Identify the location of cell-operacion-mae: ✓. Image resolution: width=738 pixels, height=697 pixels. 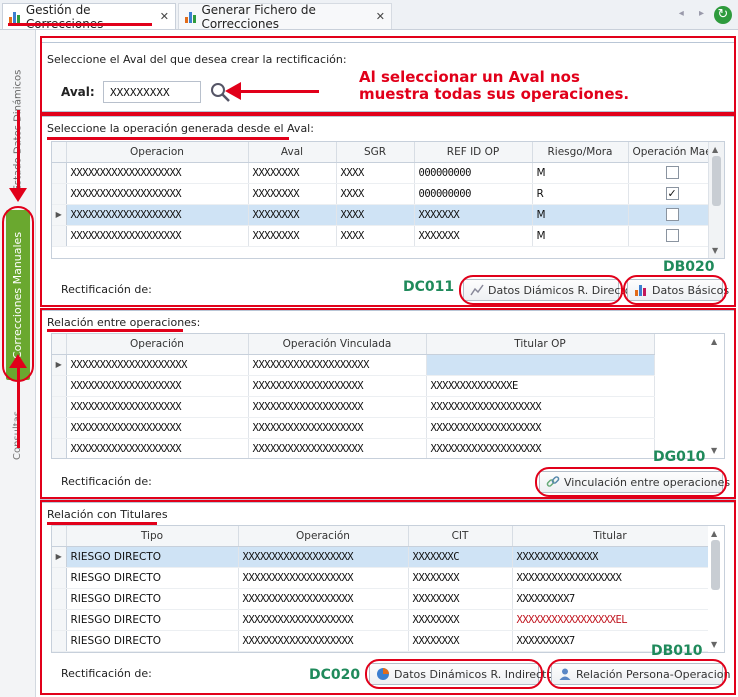
(672, 194).